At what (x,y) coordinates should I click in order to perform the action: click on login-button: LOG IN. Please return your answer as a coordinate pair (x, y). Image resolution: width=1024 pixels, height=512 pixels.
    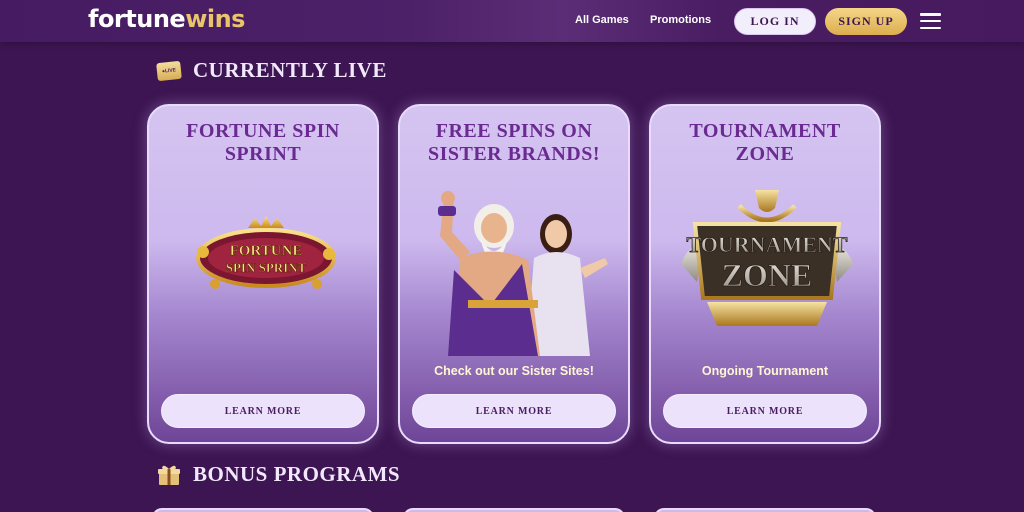
    Looking at the image, I should click on (775, 21).